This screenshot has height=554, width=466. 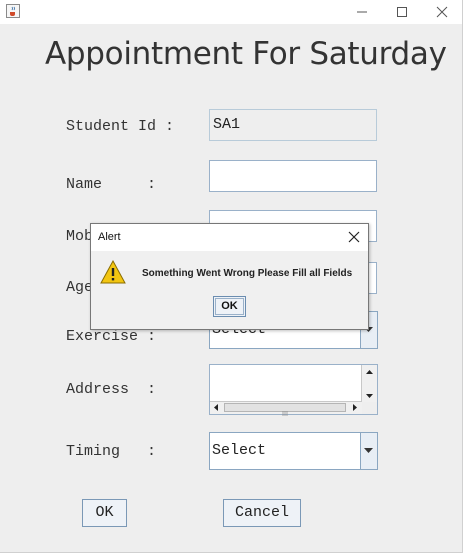 What do you see at coordinates (216, 407) in the screenshot?
I see `arrow-left-icon` at bounding box center [216, 407].